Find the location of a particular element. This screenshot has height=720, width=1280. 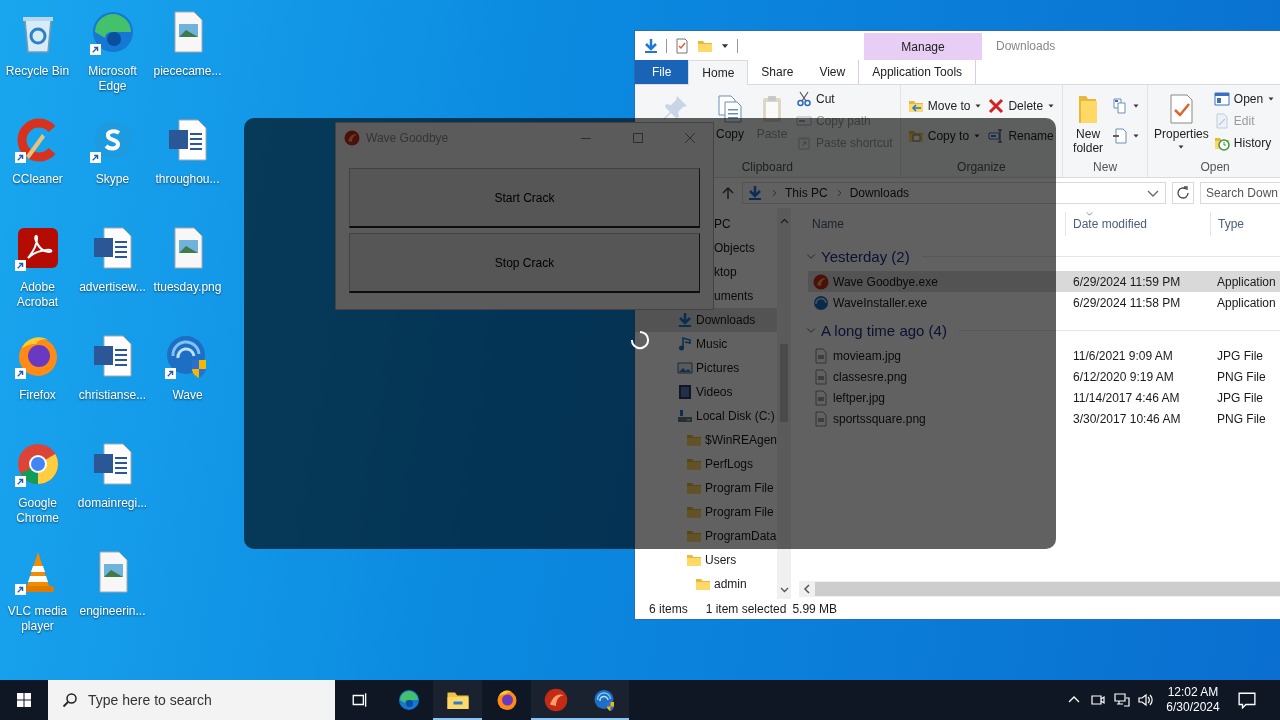

ribbon-tab: Application Tools is located at coordinates (917, 72).